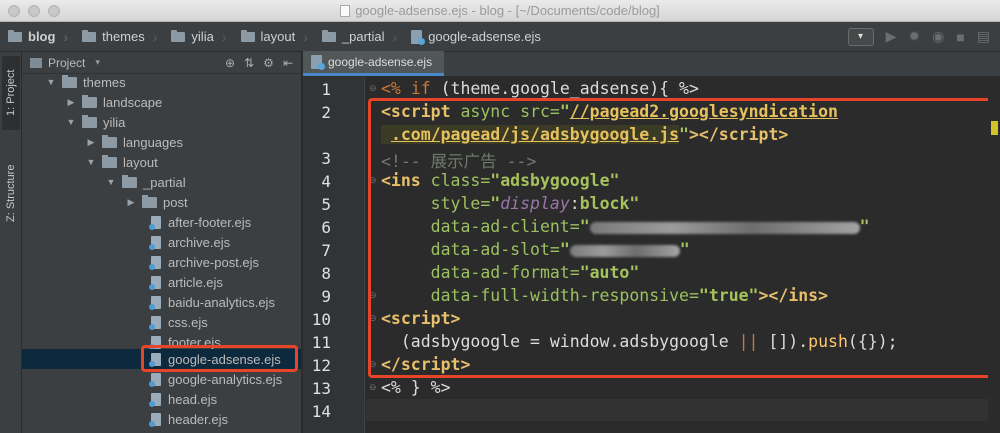  What do you see at coordinates (326, 89) in the screenshot?
I see `line-number: 1` at bounding box center [326, 89].